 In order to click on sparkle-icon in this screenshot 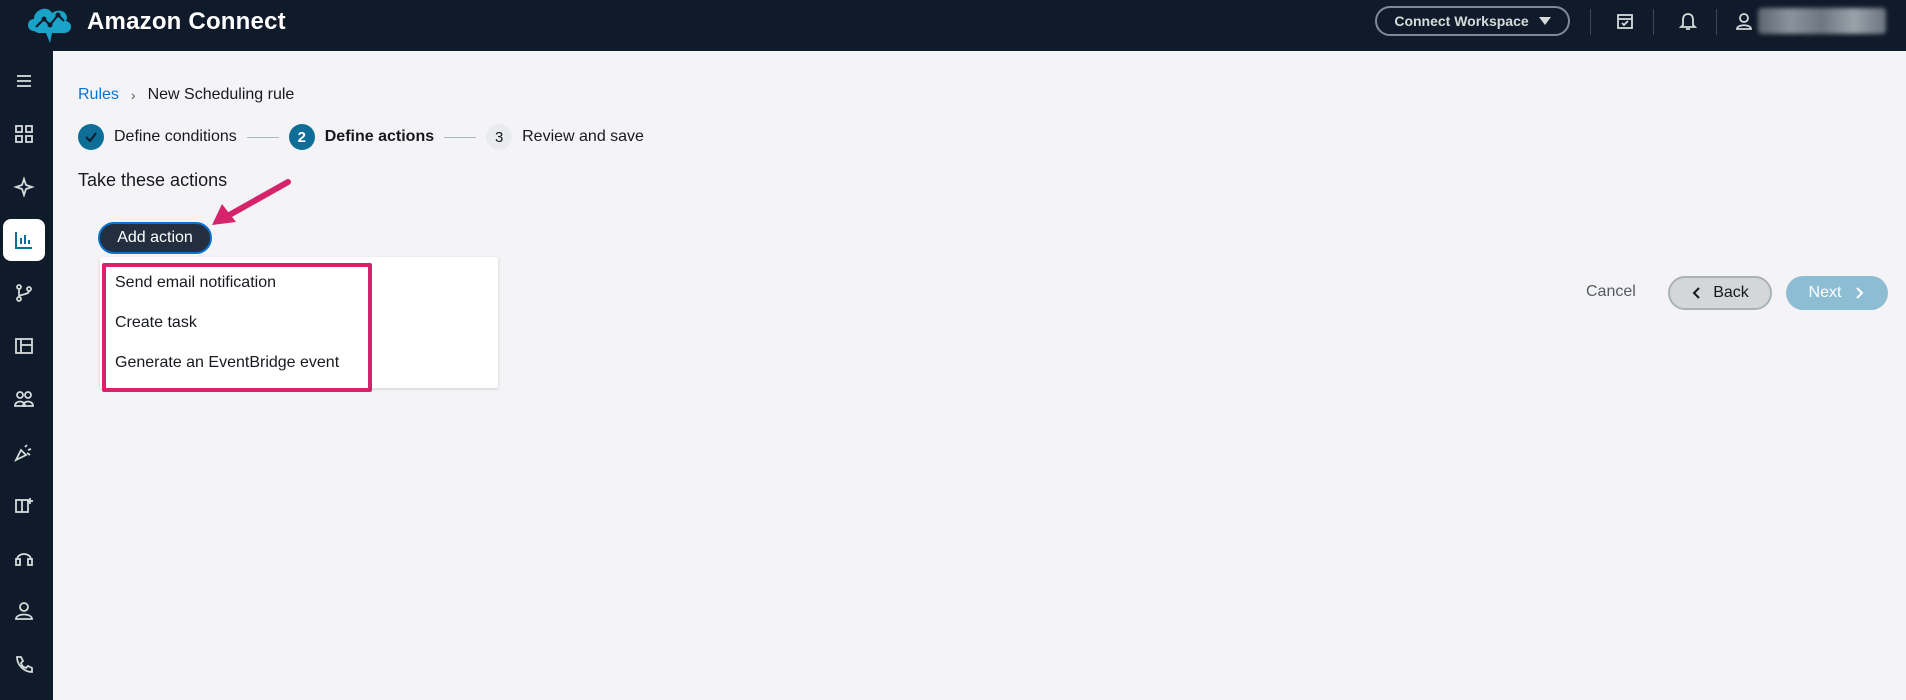, I will do `click(24, 187)`.